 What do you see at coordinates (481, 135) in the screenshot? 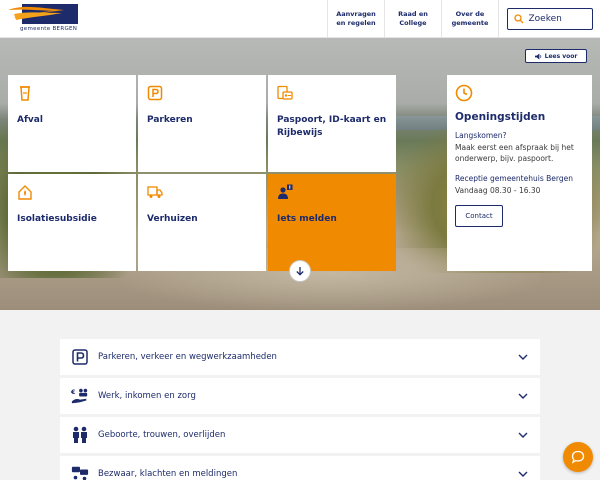
I see `visit-title: Langskomen?` at bounding box center [481, 135].